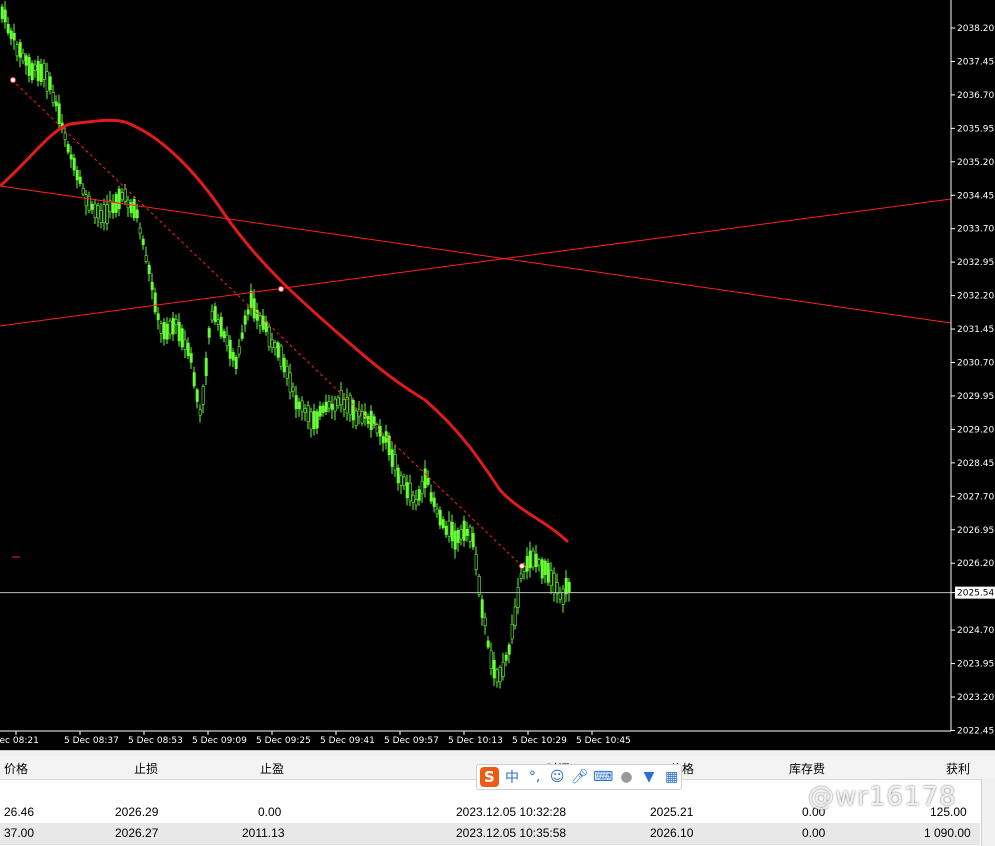  What do you see at coordinates (511, 812) in the screenshot?
I see `cell-time: 2023.12.05 10:32:28` at bounding box center [511, 812].